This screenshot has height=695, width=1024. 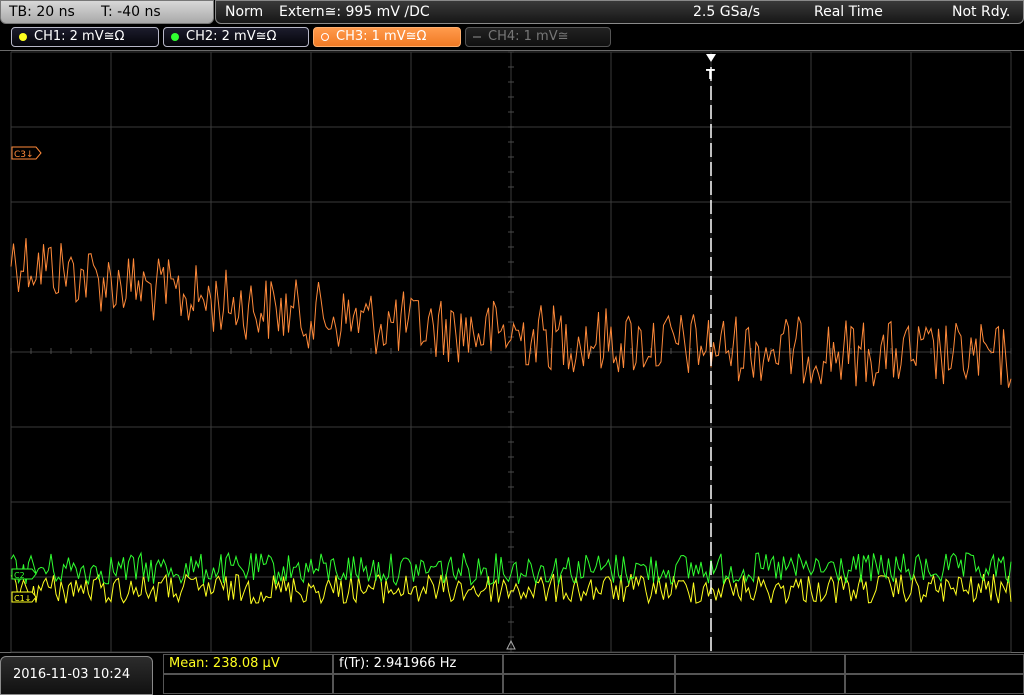 I want to click on channel-1-tab: CH1: 2 mV≅Ω, so click(x=85, y=37).